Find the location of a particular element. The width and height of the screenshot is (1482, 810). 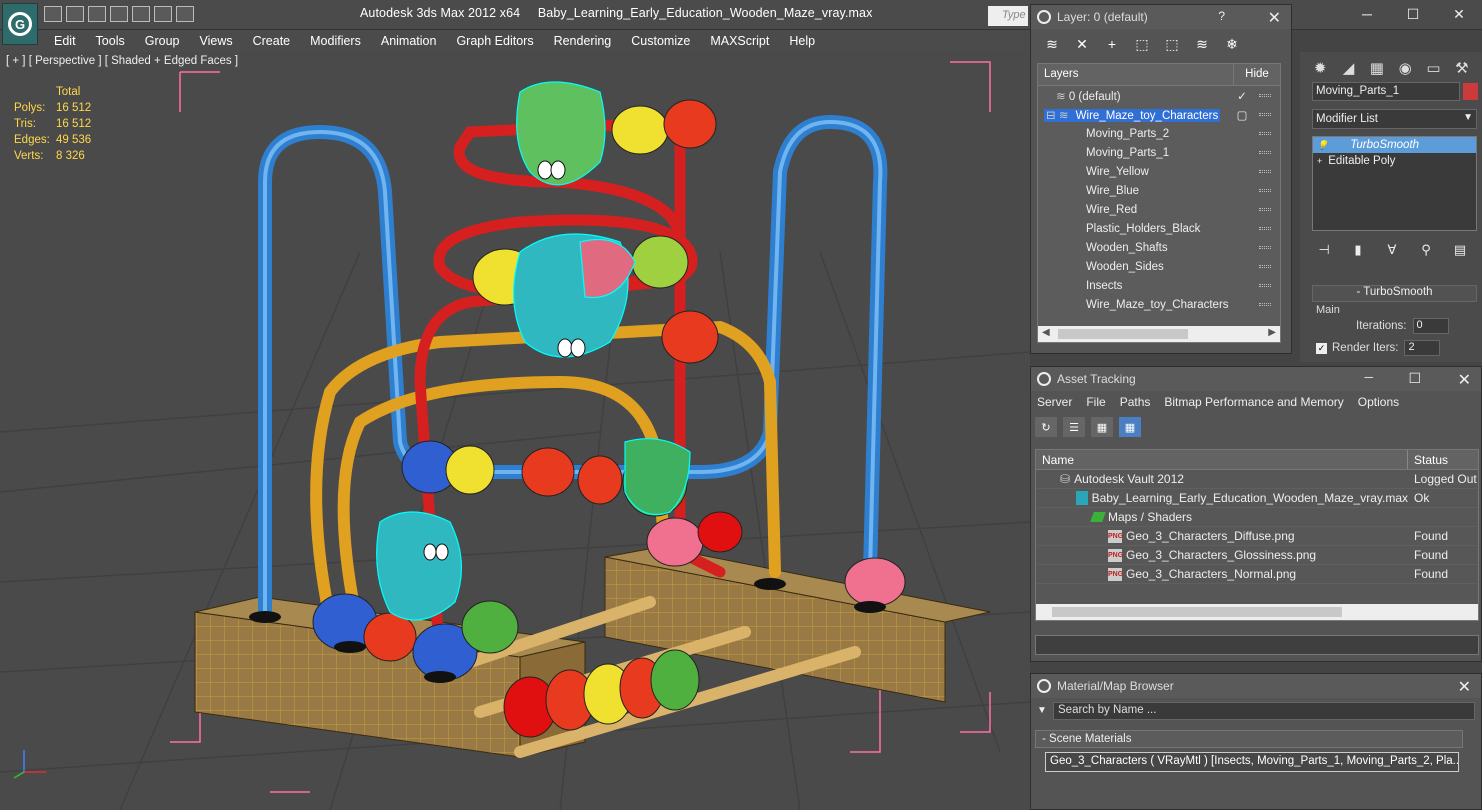

turbosmooth-rollout-header: - TurboSmooth is located at coordinates (1394, 293).